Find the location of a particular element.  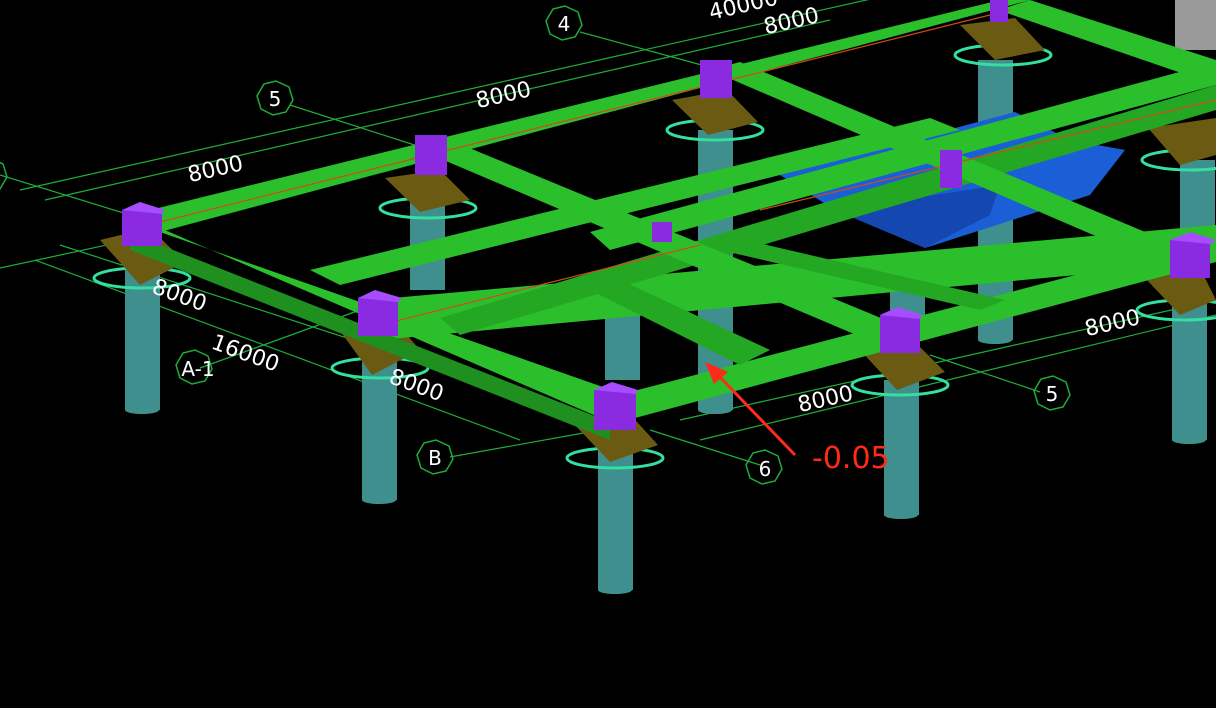

axis-label-5-top: 5 is located at coordinates (275, 99).